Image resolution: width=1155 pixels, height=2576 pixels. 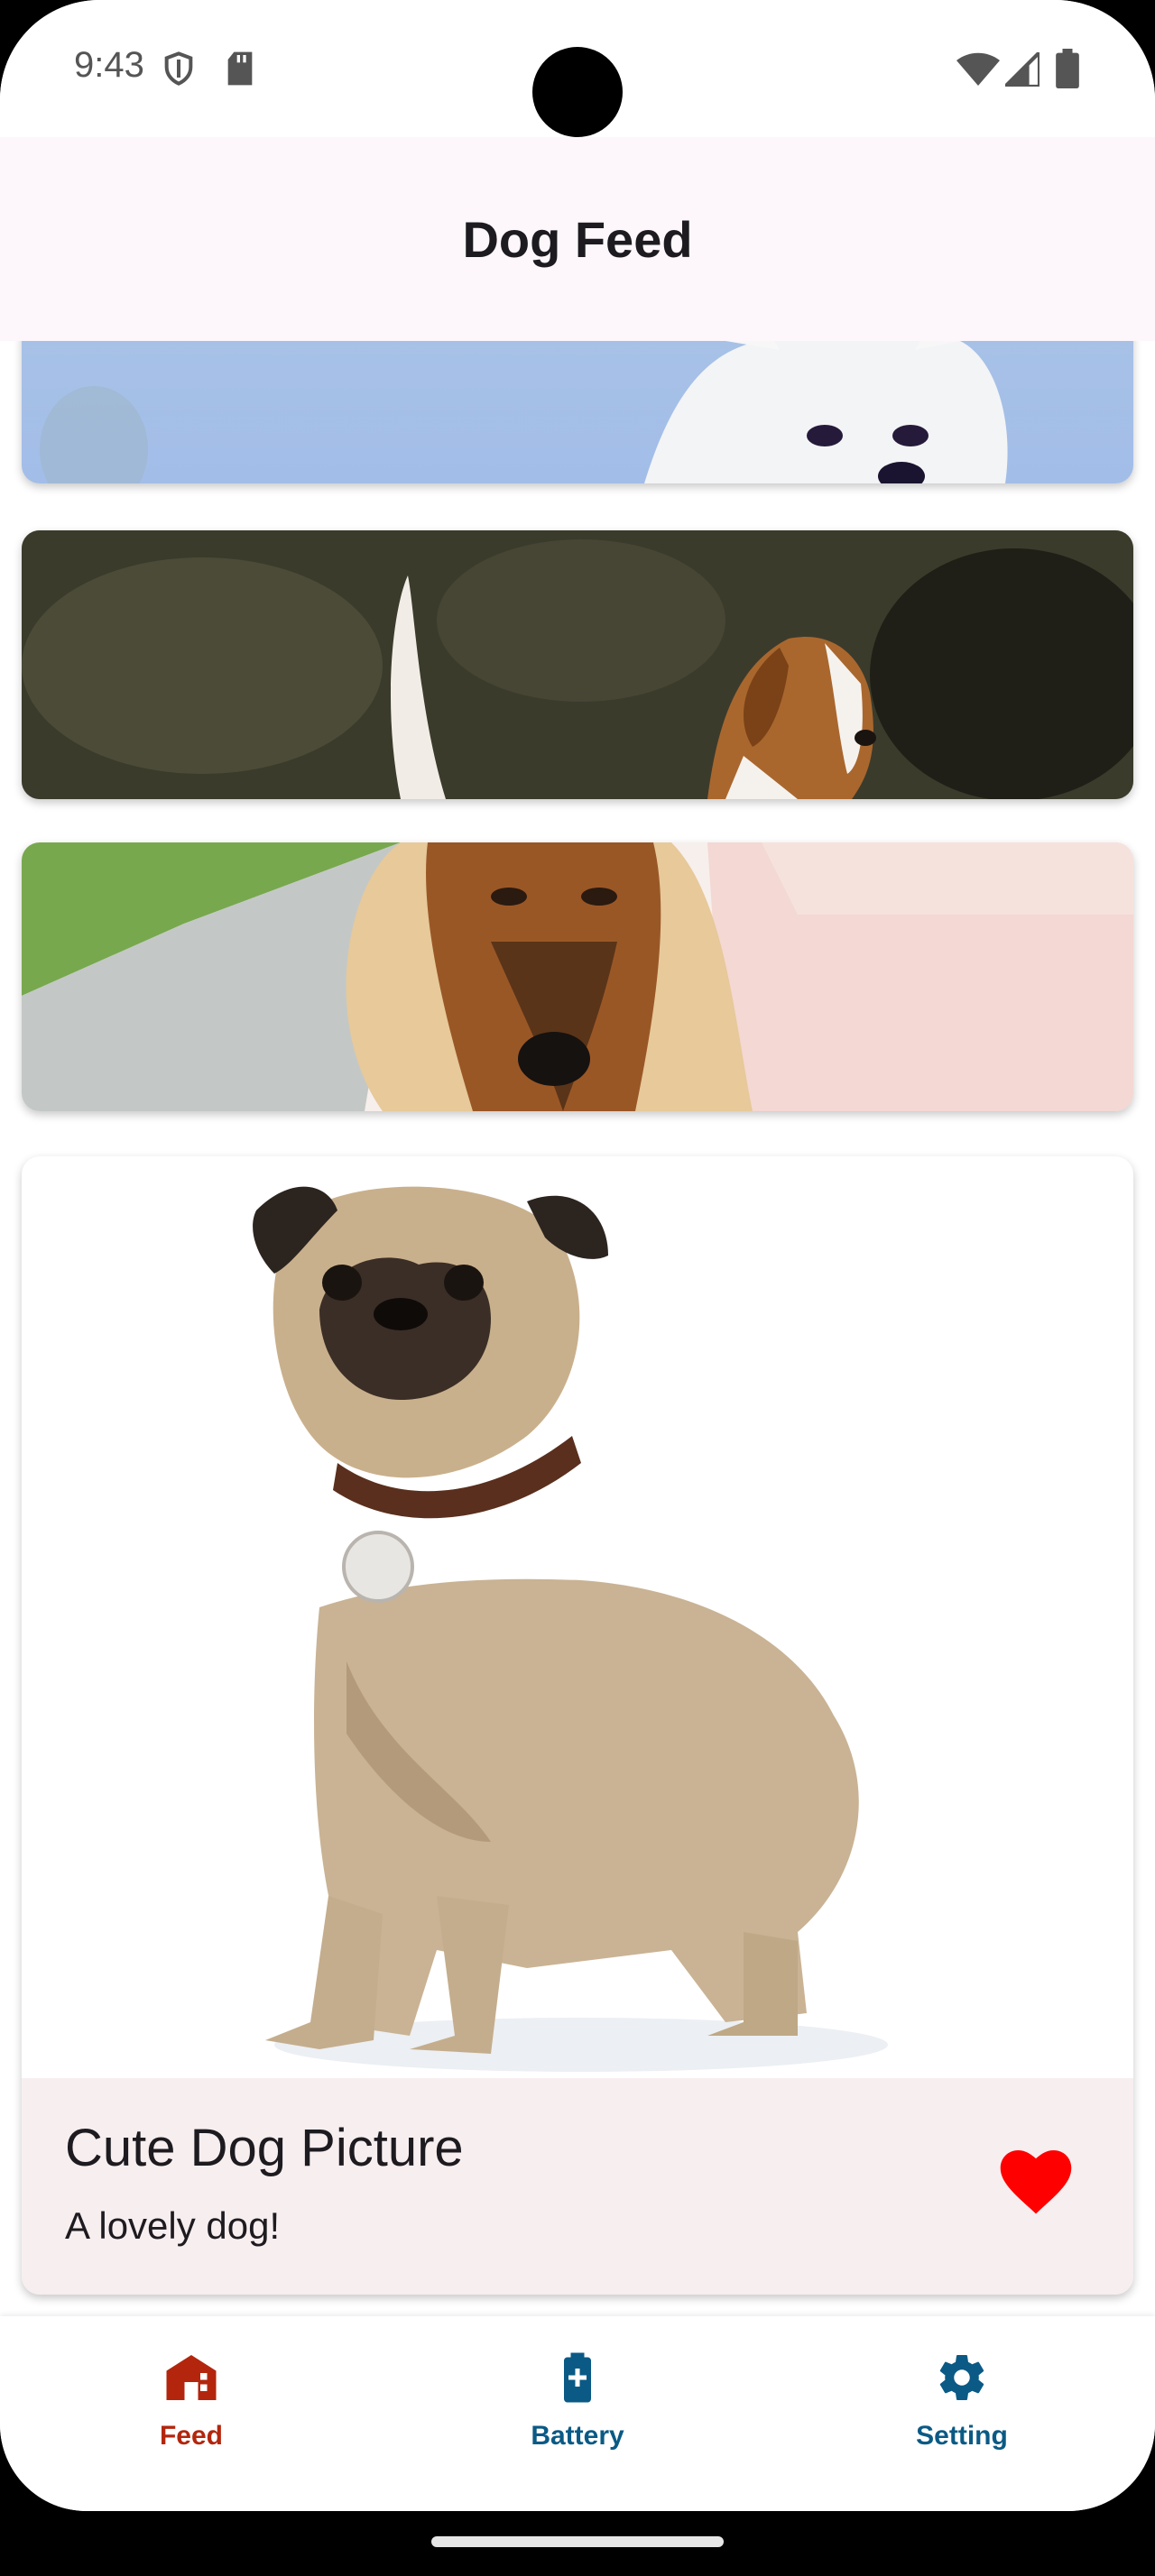 I want to click on app-title: Dog Feed, so click(x=577, y=239).